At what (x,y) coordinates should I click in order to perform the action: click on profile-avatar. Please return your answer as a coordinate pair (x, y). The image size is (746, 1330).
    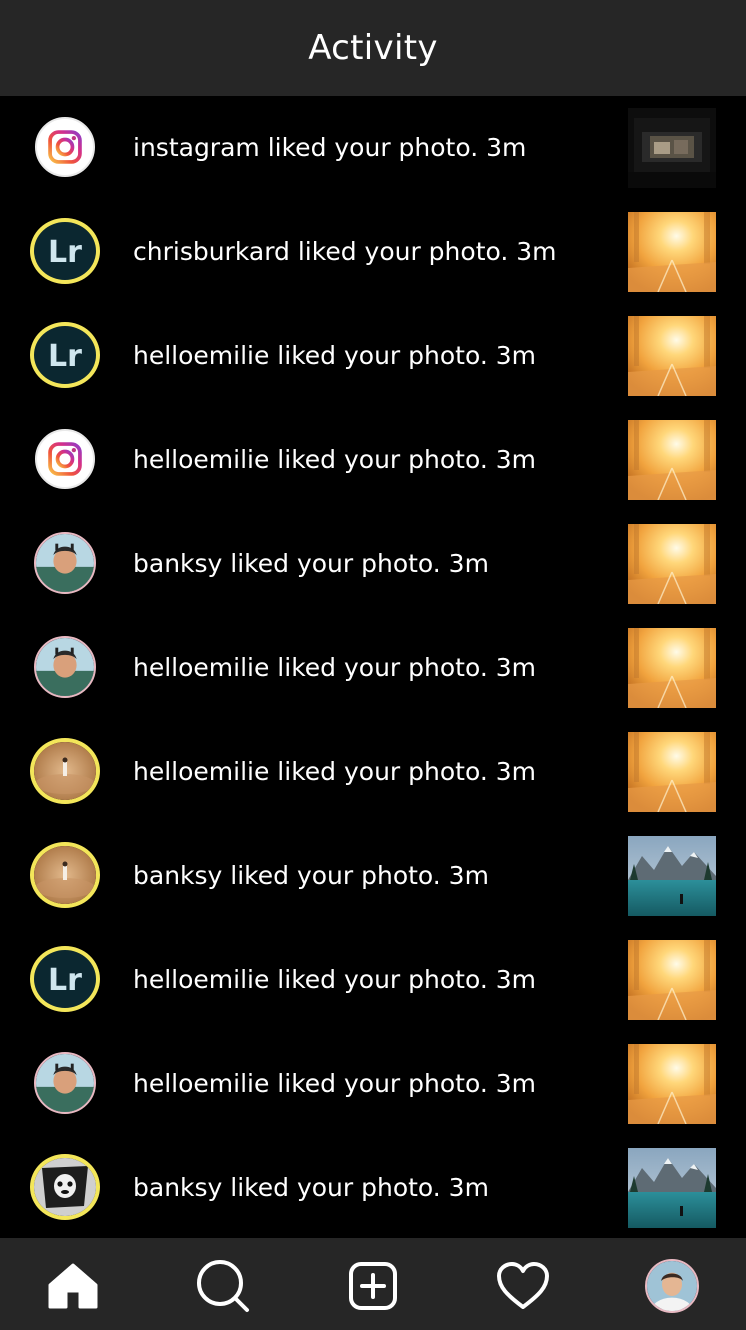
    Looking at the image, I should click on (672, 1286).